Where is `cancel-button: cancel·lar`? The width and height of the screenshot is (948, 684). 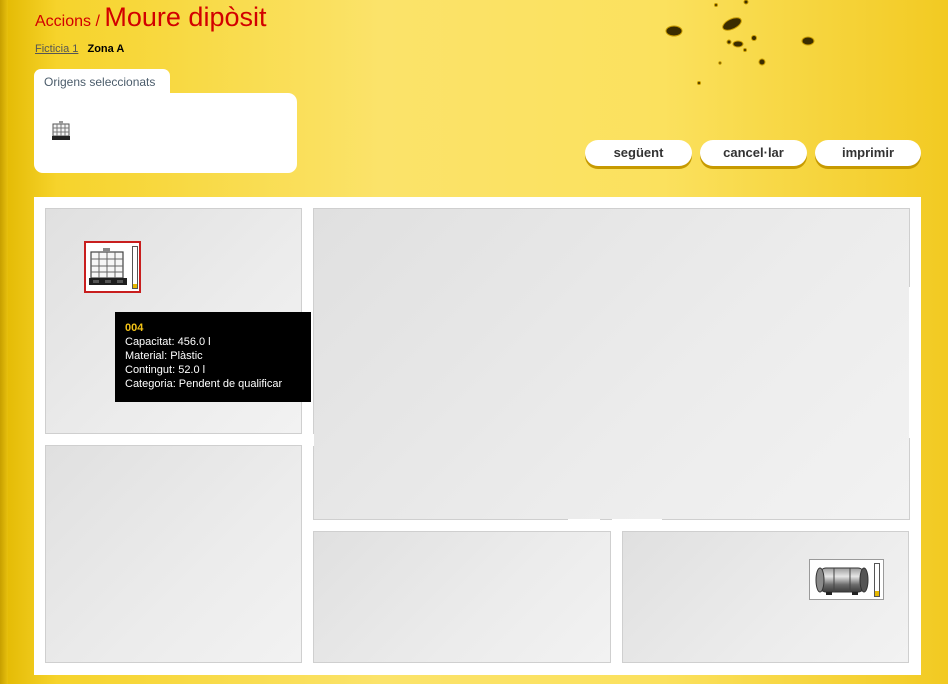
cancel-button: cancel·lar is located at coordinates (753, 153).